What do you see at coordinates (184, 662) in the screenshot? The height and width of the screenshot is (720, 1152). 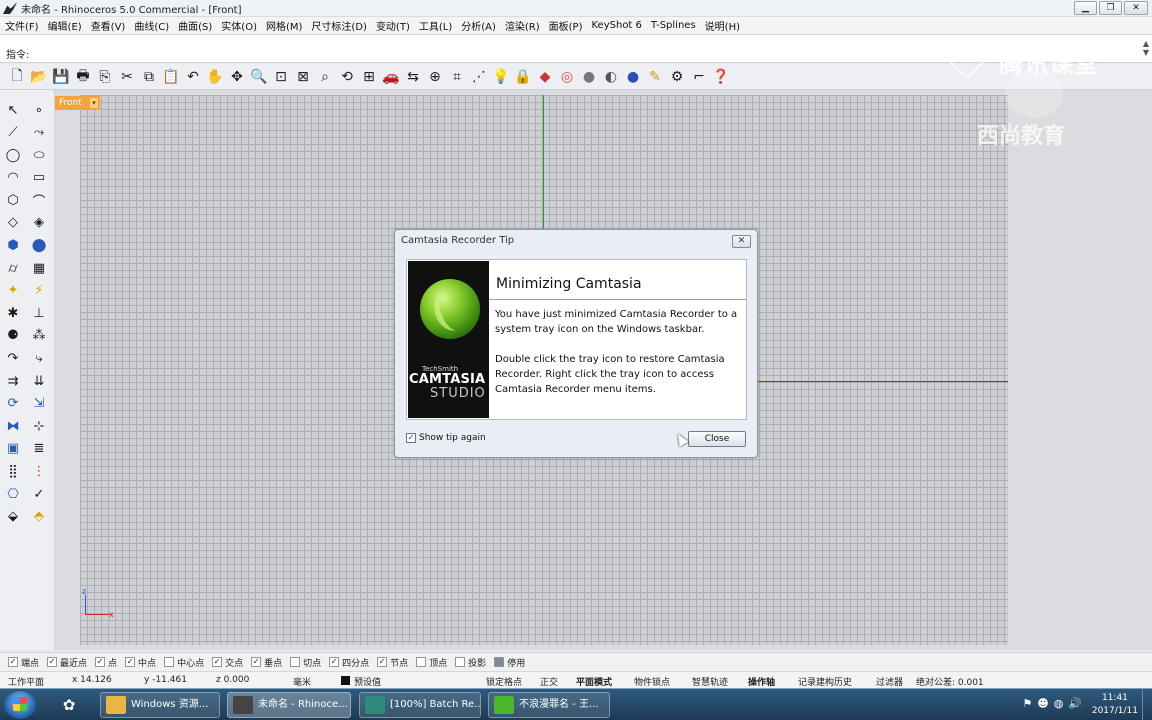 I see `osnap-option: 中心点` at bounding box center [184, 662].